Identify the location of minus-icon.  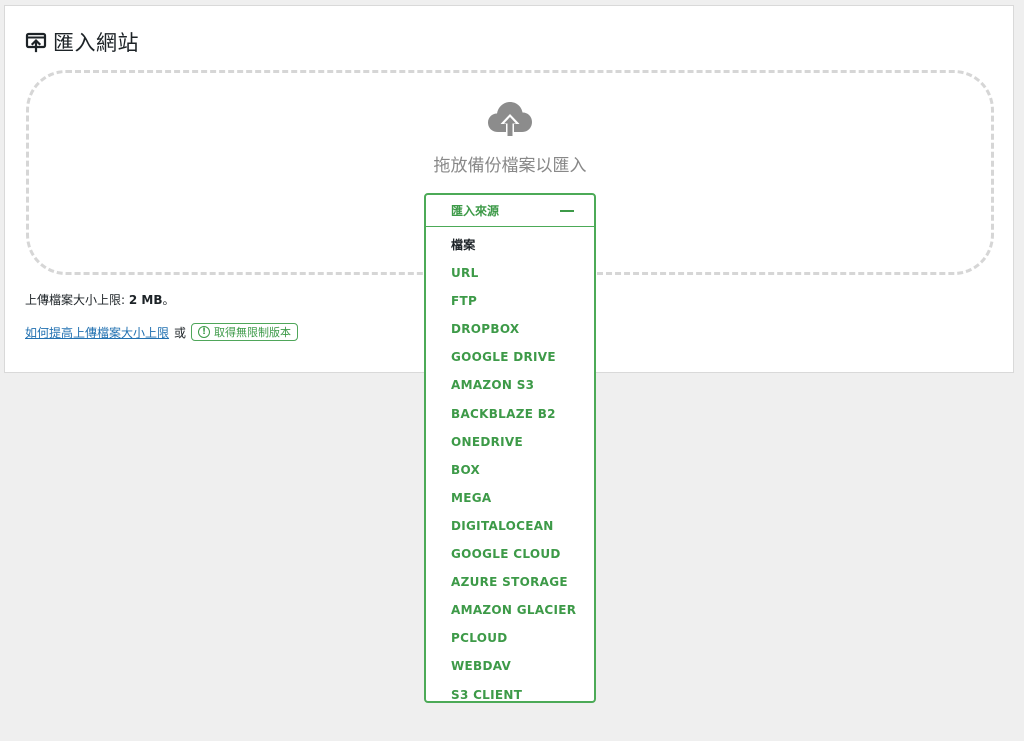
(567, 210).